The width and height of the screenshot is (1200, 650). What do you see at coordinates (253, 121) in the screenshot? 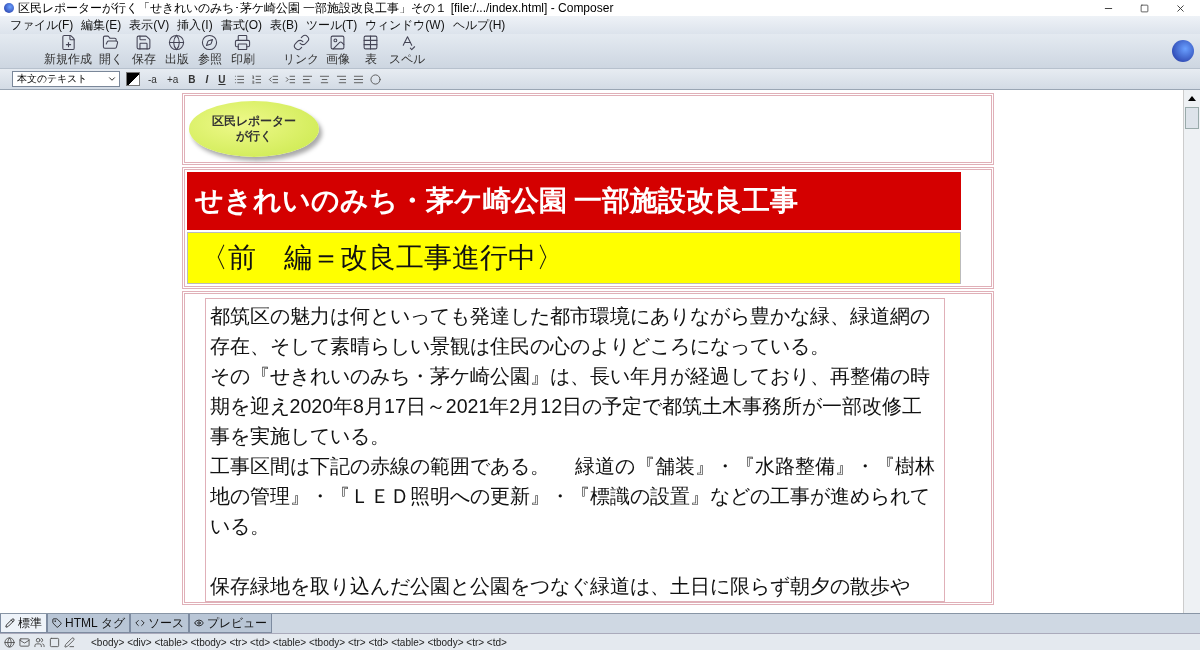
I see `badge-text: 区民レポーター` at bounding box center [253, 121].